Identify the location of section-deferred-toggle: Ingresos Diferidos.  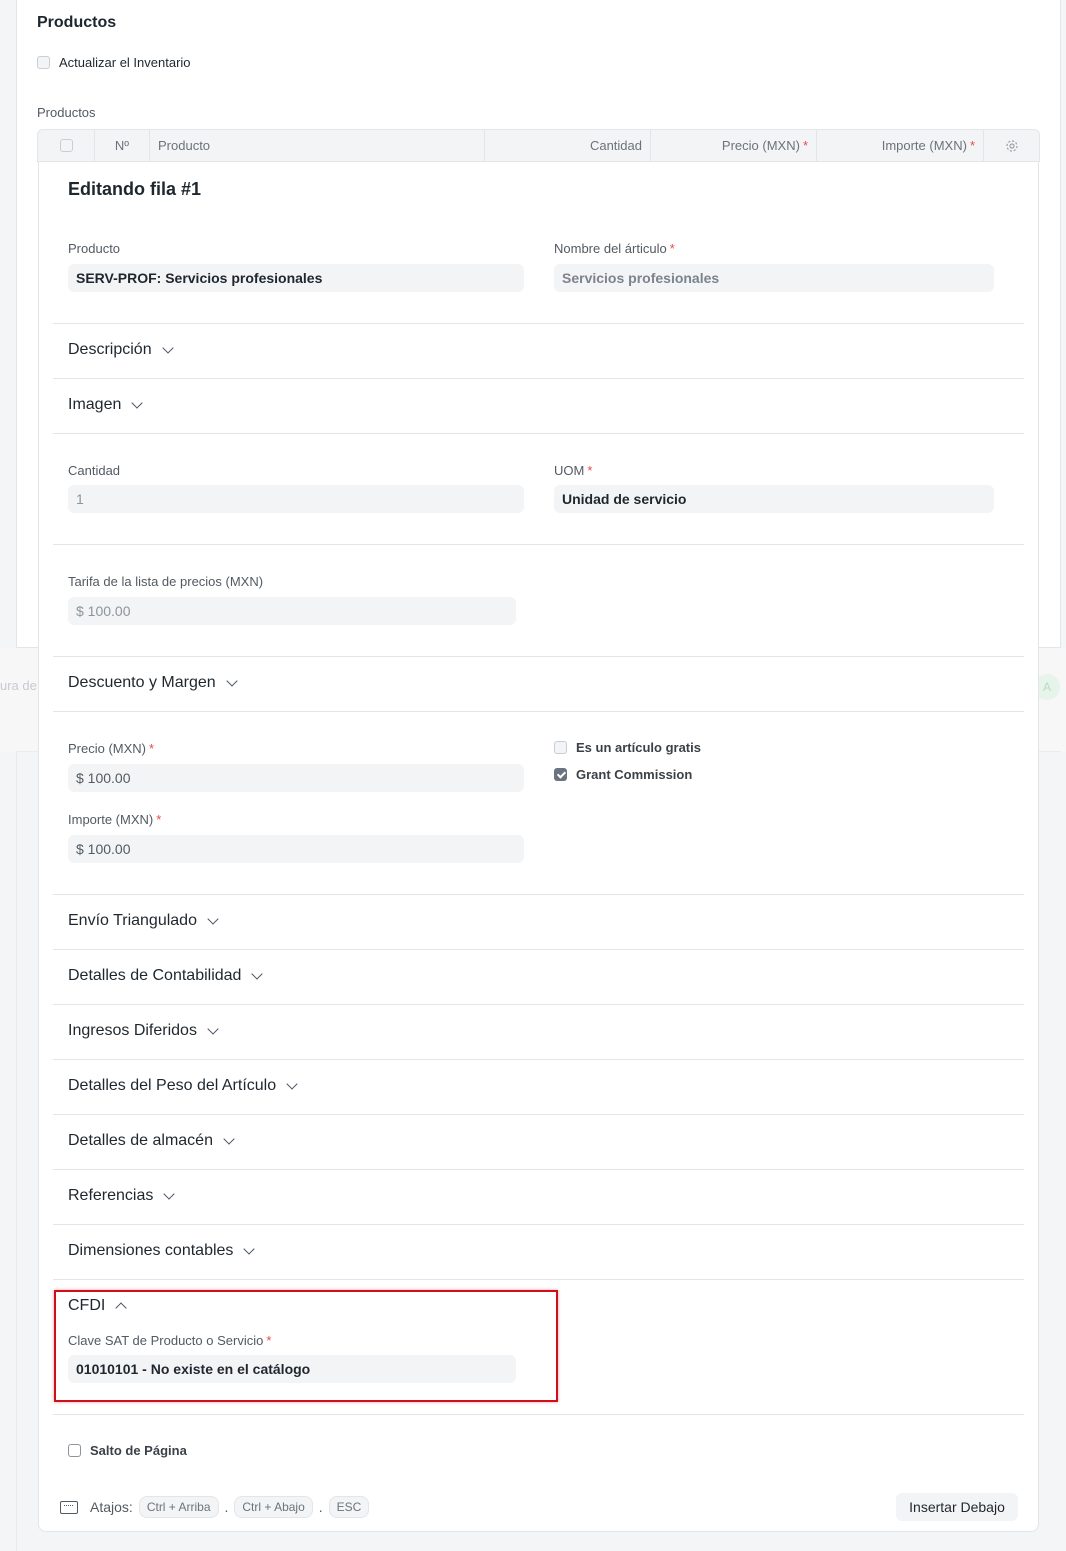
(143, 1031).